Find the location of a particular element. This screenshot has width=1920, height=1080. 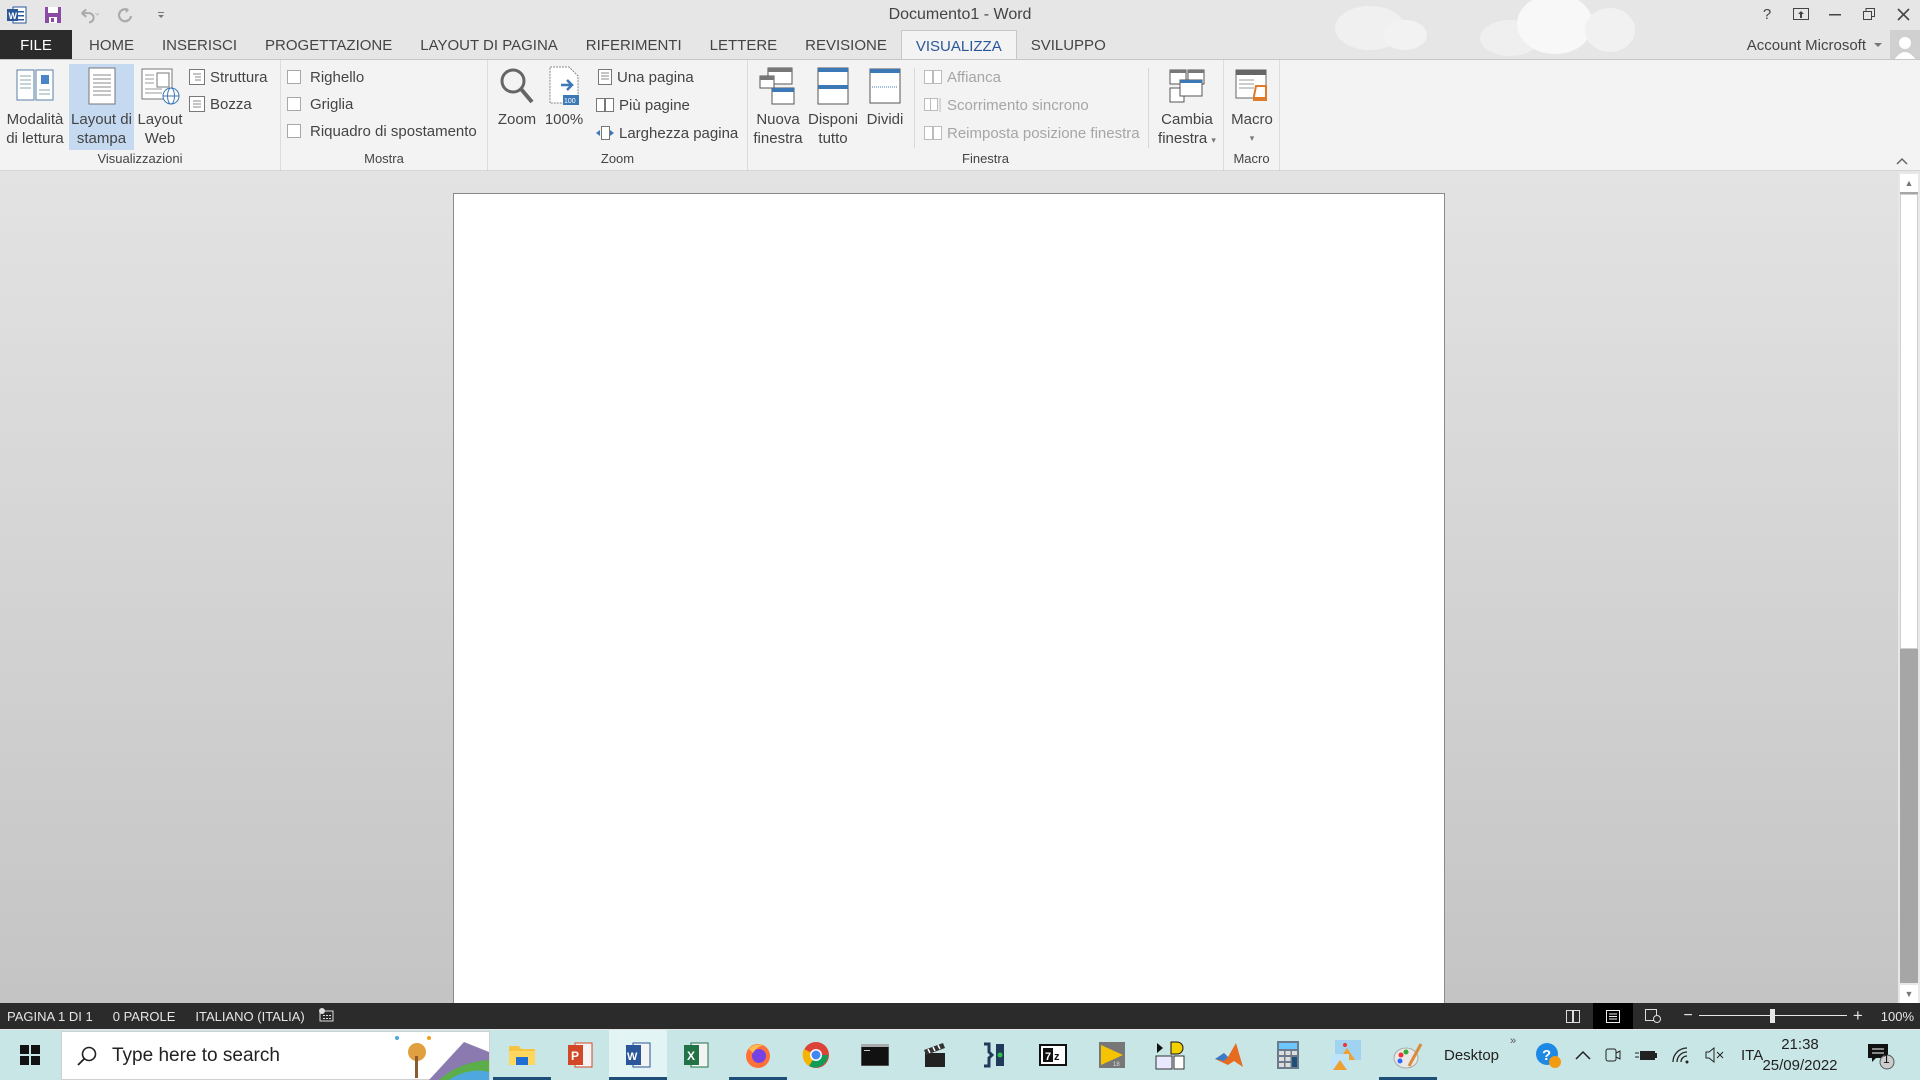

account-label: Account Microsoft is located at coordinates (1806, 45).